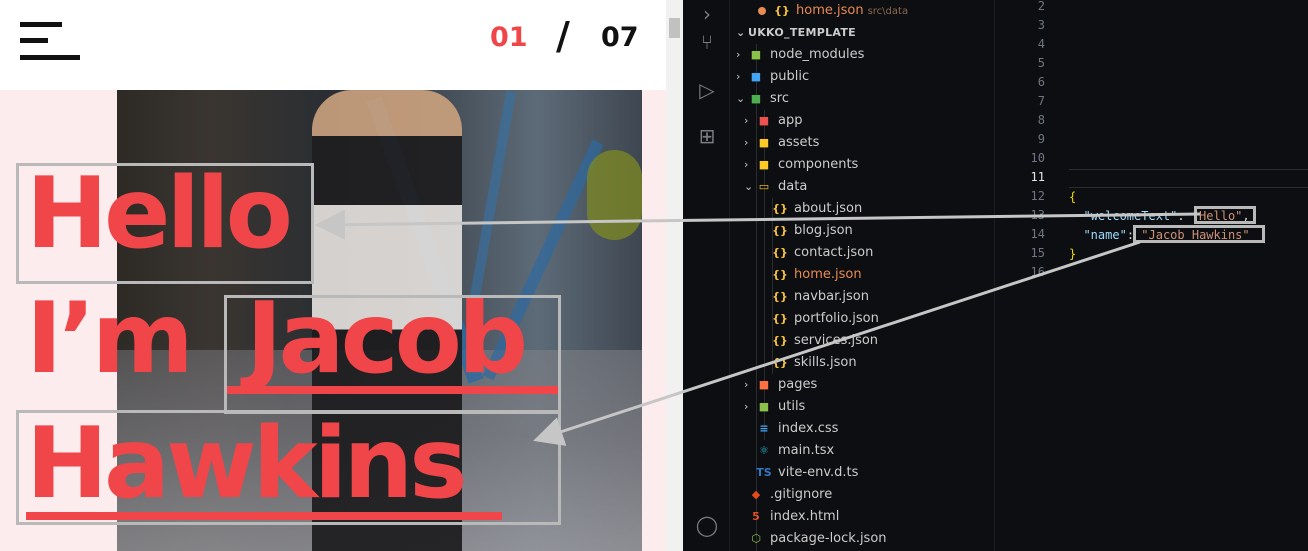 The image size is (1308, 551). I want to click on explorer-item-services-json: {} services.json, so click(825, 341).